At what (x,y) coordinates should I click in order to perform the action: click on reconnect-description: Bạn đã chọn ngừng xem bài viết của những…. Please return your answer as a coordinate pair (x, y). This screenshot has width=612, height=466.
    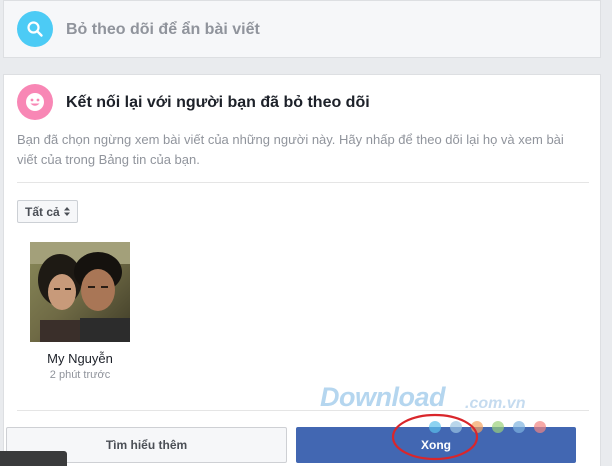
    Looking at the image, I should click on (290, 149).